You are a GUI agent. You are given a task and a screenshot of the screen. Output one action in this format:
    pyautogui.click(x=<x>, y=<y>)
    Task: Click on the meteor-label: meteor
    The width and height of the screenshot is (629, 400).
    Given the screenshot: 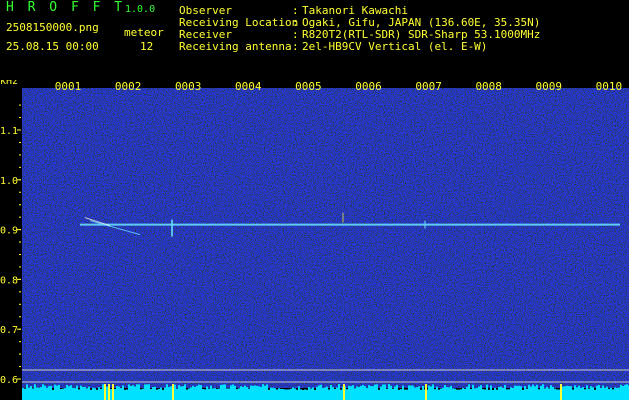 What is the action you would take?
    pyautogui.click(x=144, y=32)
    